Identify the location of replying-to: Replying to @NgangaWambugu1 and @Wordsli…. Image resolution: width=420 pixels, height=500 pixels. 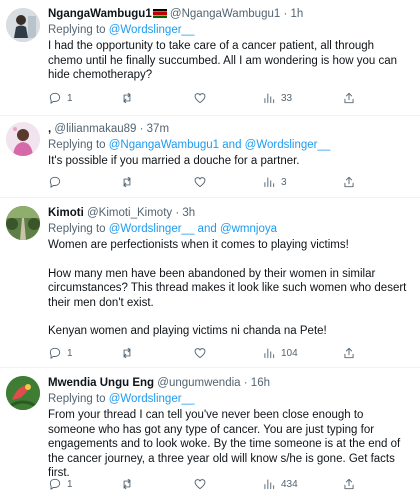
(229, 145).